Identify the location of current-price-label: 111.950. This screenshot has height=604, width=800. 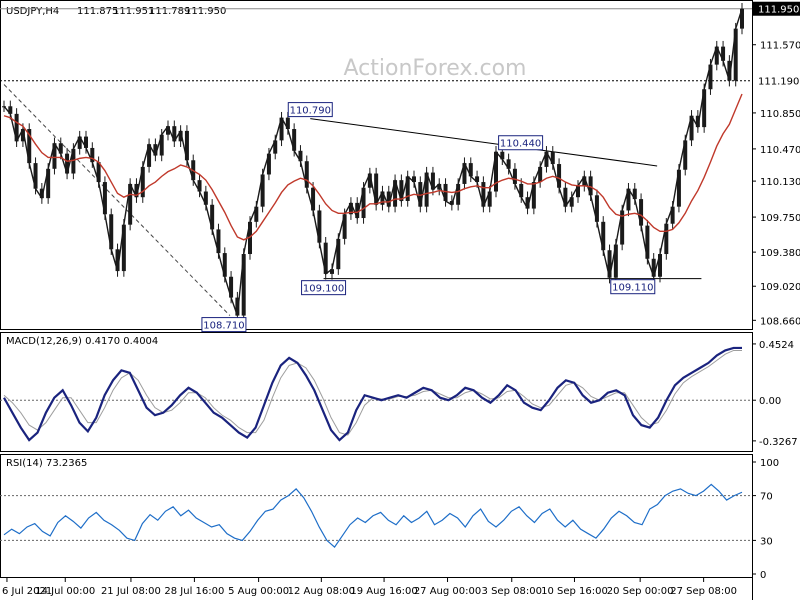
(778, 10).